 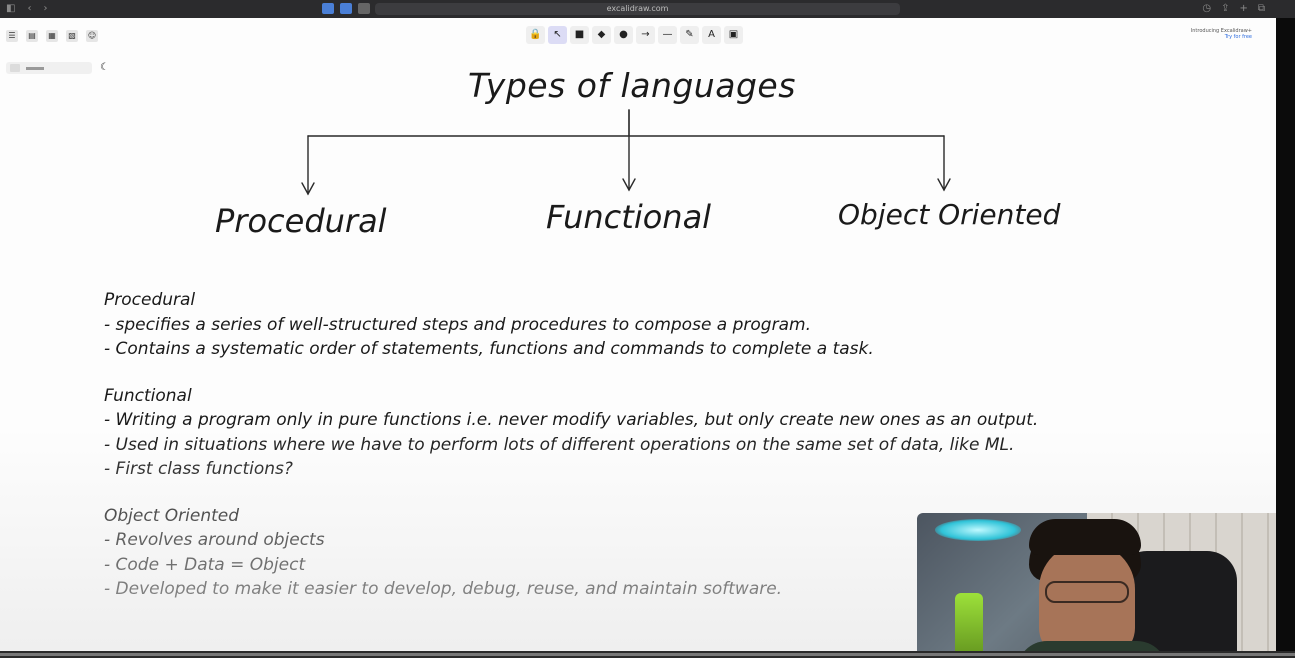 I want to click on webcam-bottle, so click(x=969, y=625).